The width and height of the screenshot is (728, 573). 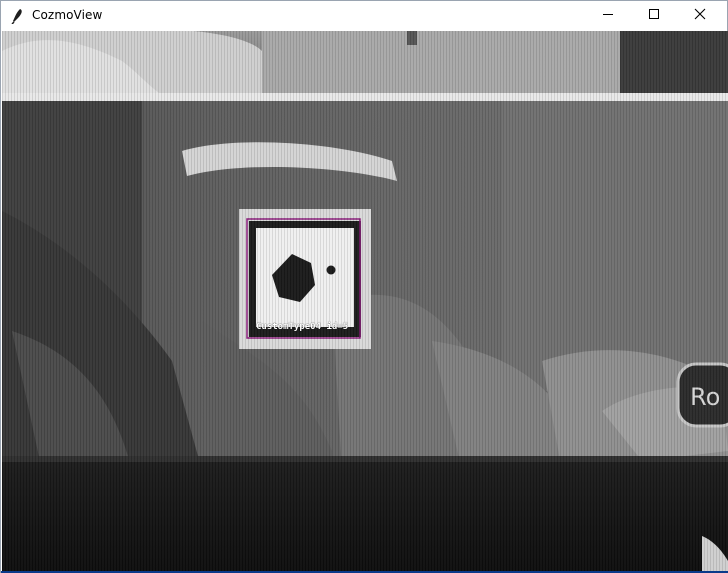 I want to click on close-button, so click(x=700, y=16).